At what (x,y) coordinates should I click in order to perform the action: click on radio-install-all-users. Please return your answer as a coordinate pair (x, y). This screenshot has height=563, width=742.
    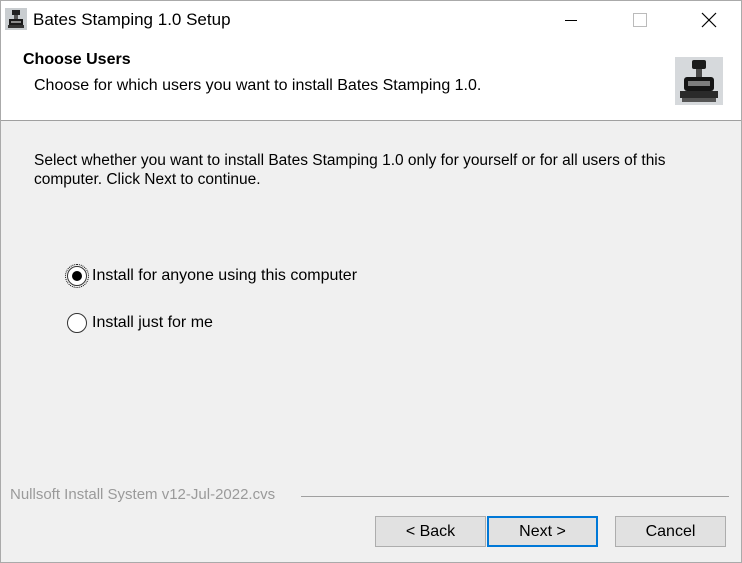
    Looking at the image, I should click on (77, 276).